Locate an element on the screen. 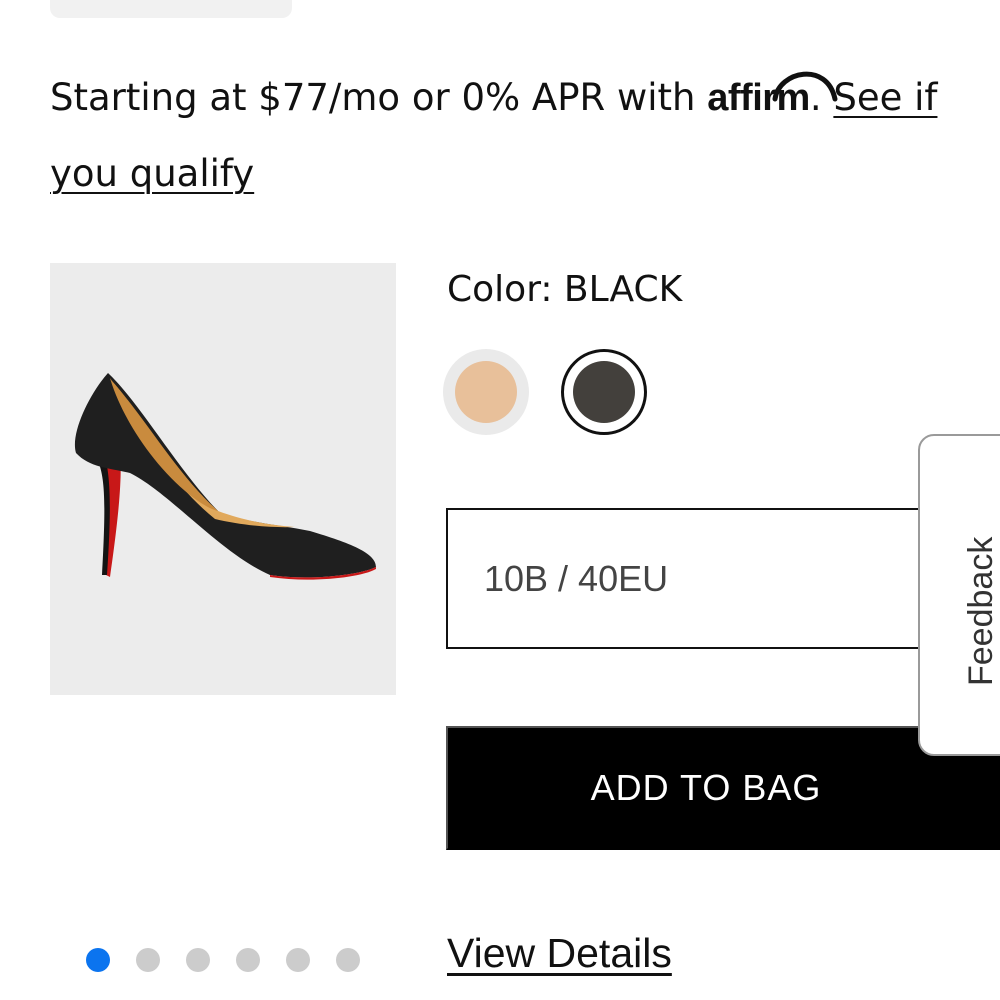 The width and height of the screenshot is (1000, 1000). view-details-link: View Details is located at coordinates (559, 953).